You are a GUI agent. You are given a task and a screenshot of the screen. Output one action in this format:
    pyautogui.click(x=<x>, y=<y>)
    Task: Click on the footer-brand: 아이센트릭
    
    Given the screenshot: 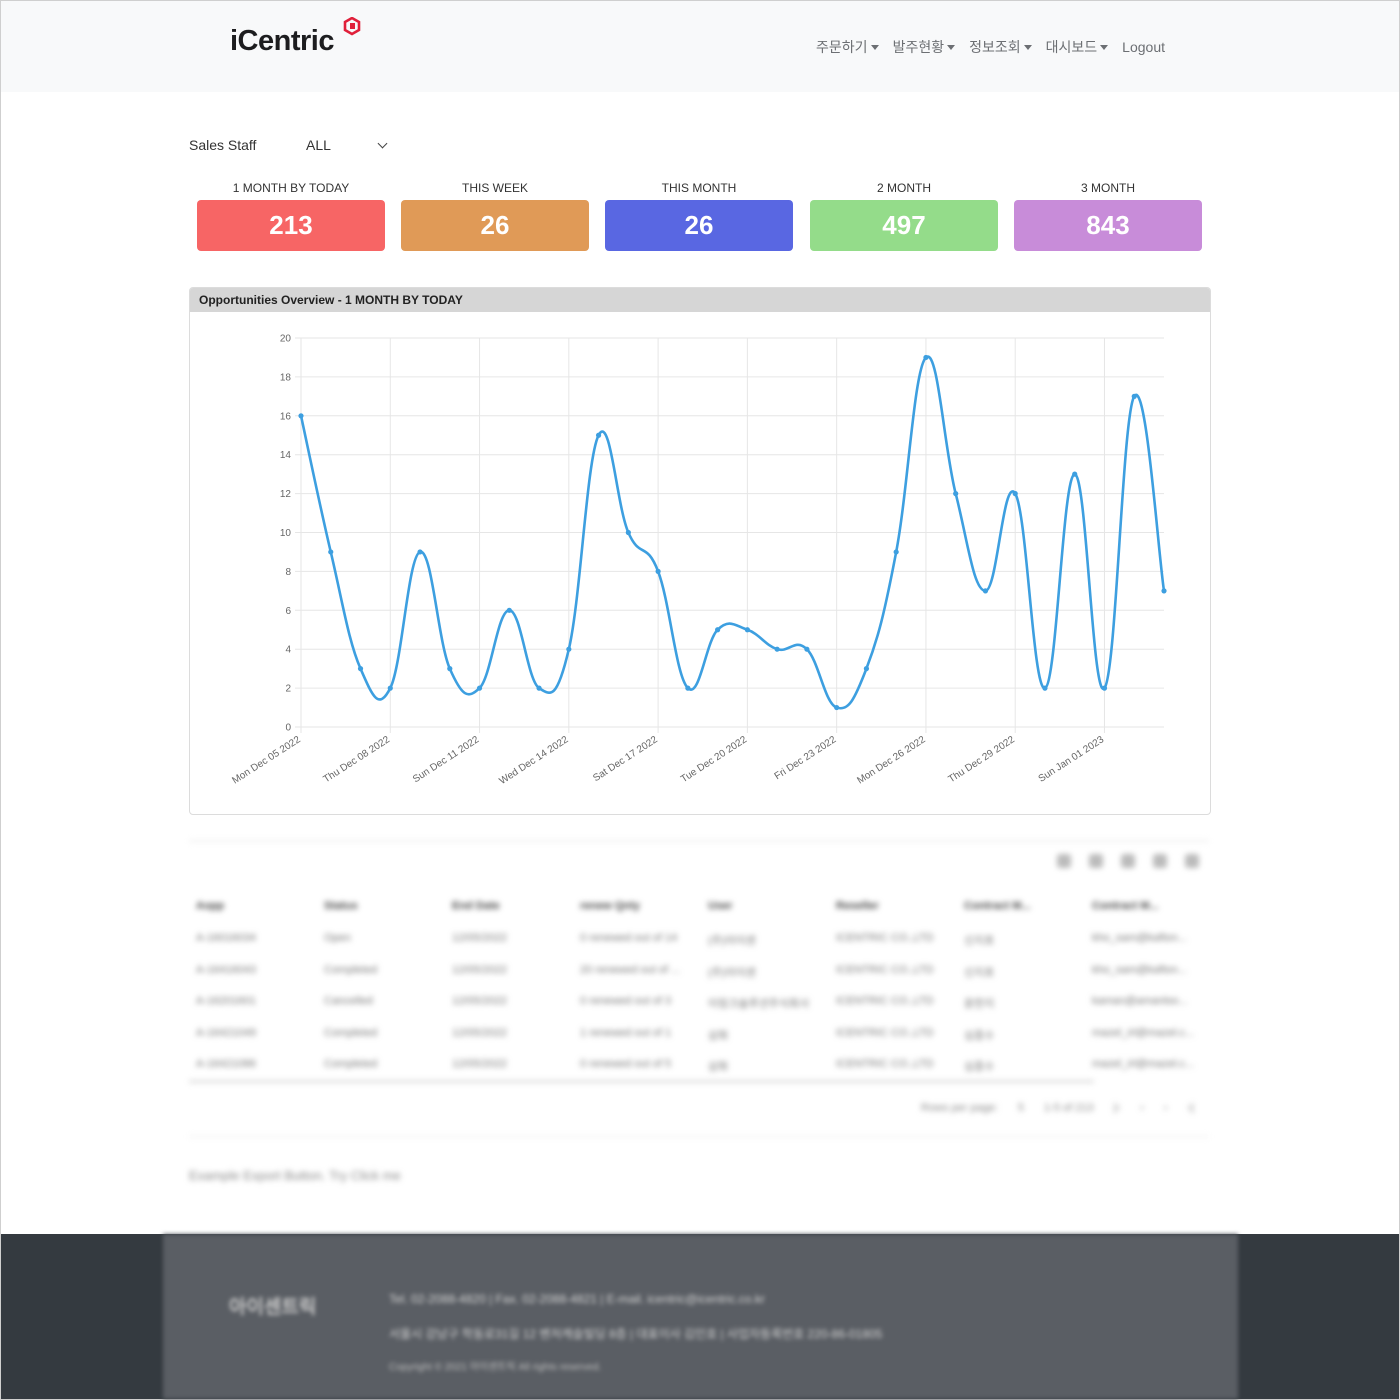 What is the action you would take?
    pyautogui.click(x=273, y=1307)
    